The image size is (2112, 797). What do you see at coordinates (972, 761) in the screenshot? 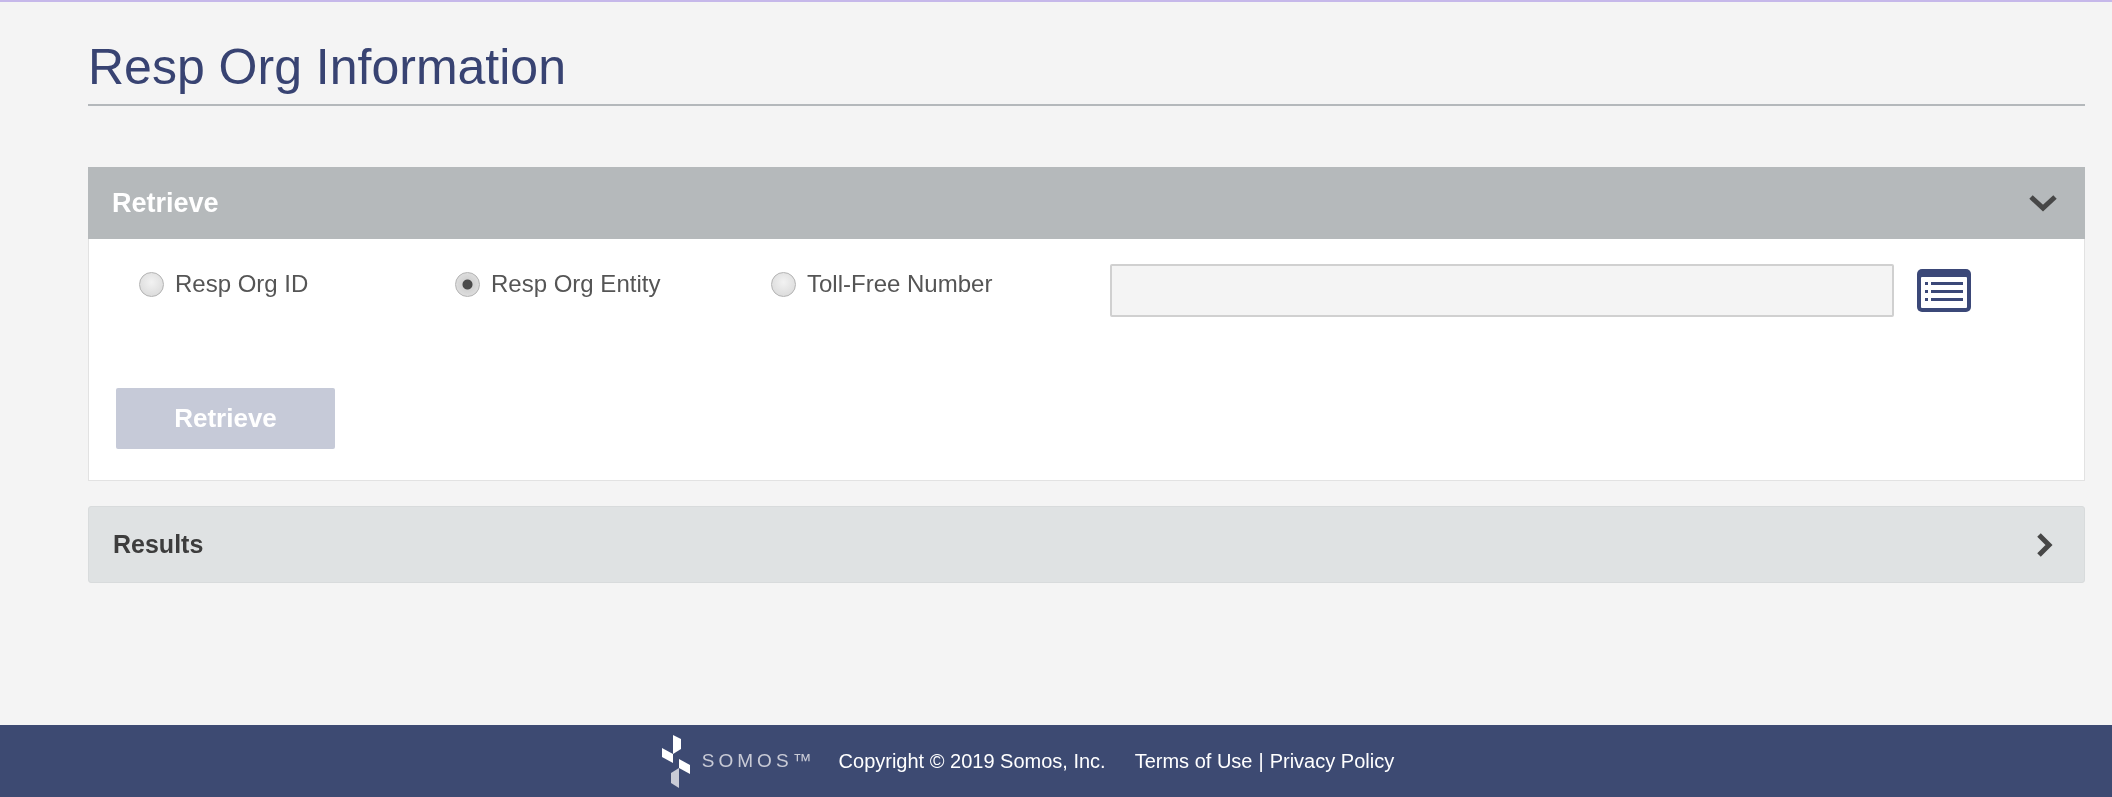
I see `copyright-text: Copyright © 2019 Somos, Inc.` at bounding box center [972, 761].